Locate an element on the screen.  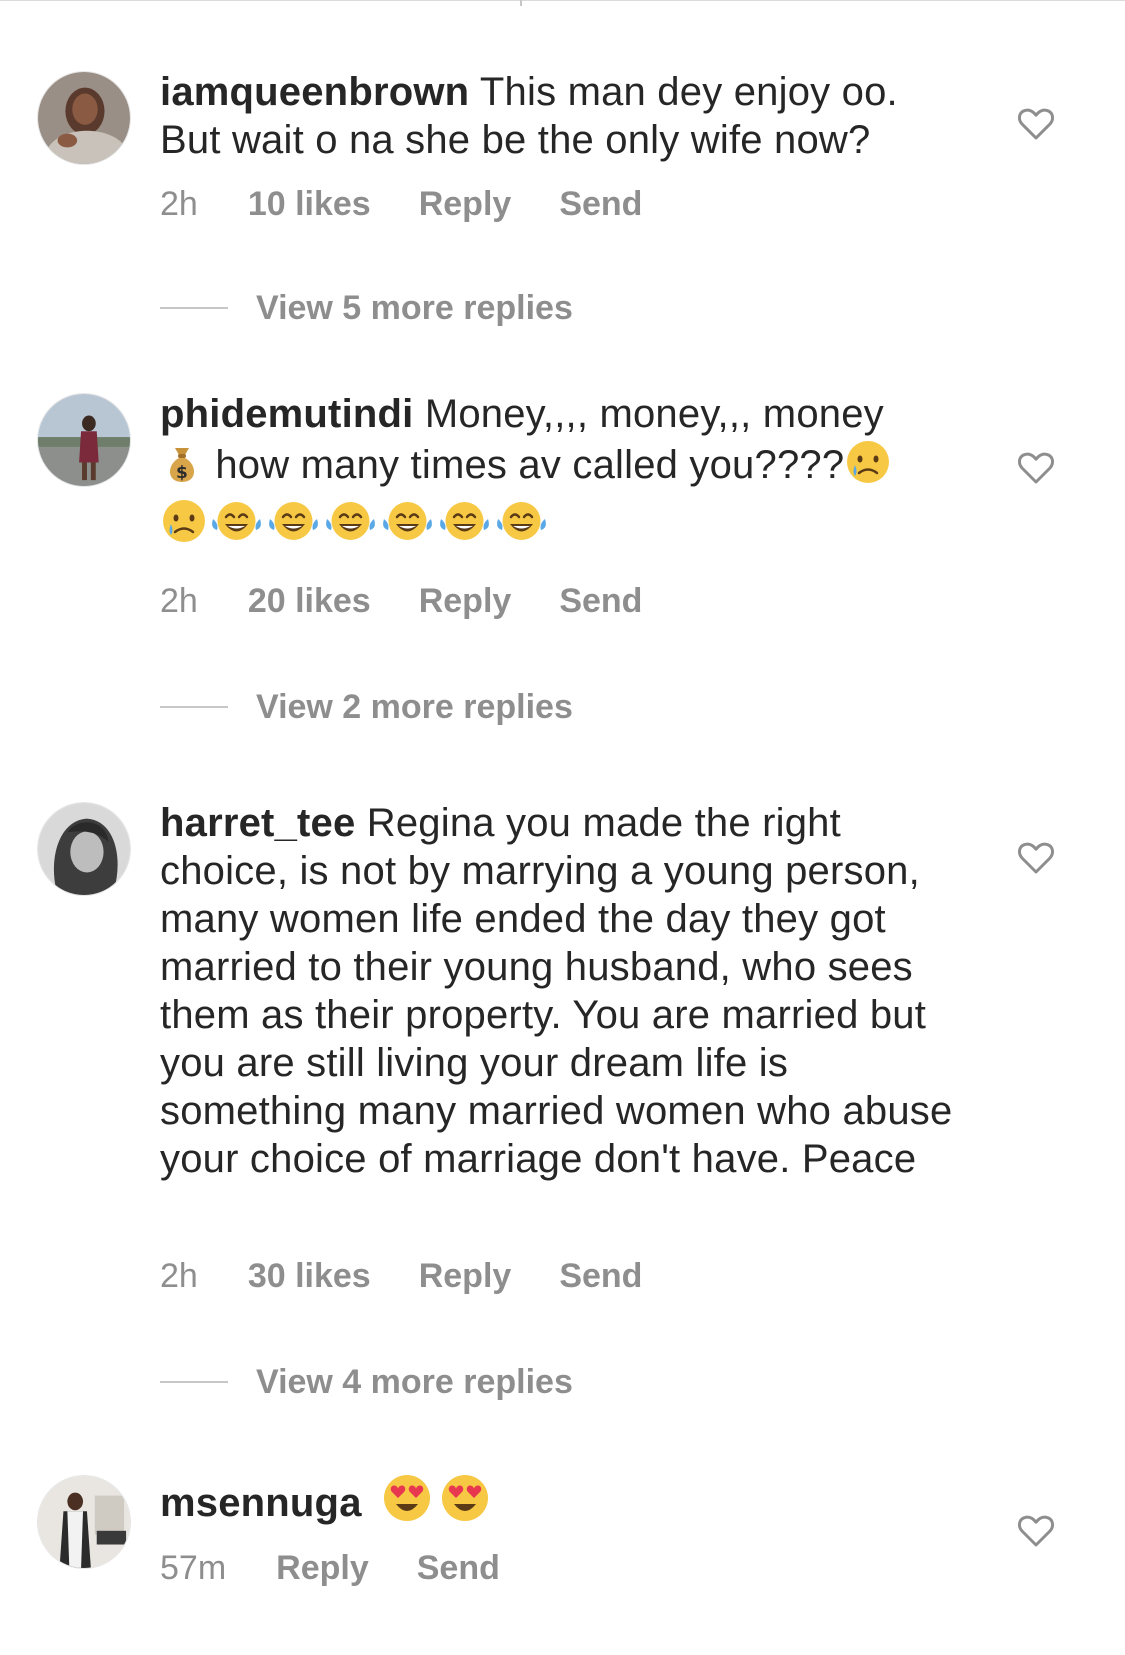
username: phidemutindi is located at coordinates (286, 414).